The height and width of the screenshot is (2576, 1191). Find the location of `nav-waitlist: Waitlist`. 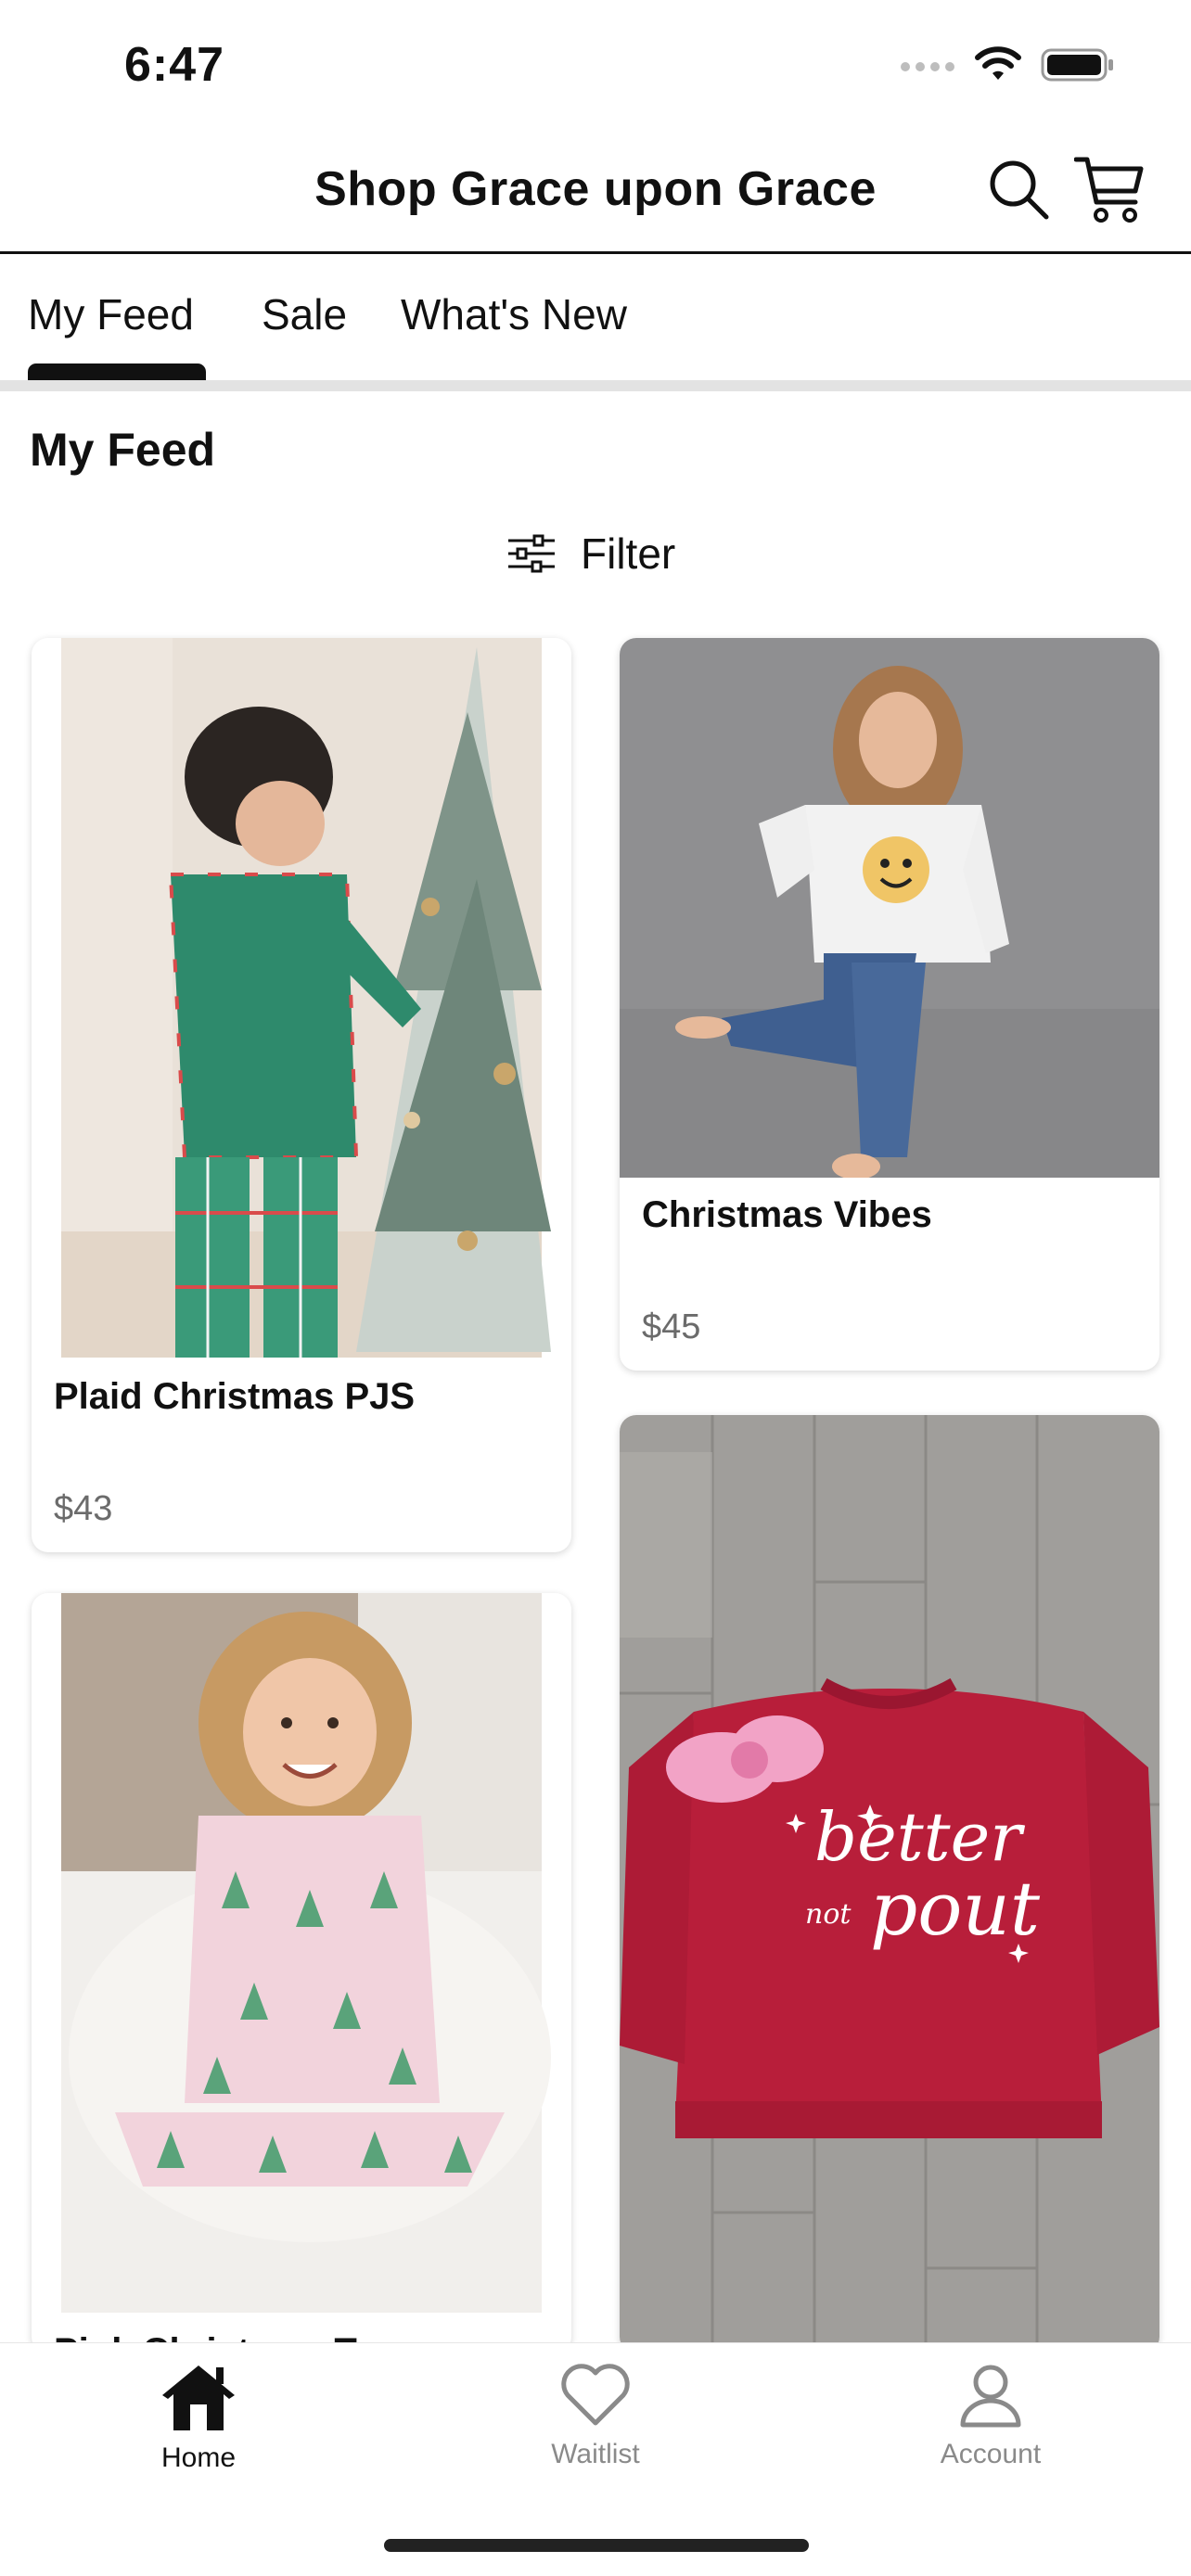

nav-waitlist: Waitlist is located at coordinates (595, 2416).